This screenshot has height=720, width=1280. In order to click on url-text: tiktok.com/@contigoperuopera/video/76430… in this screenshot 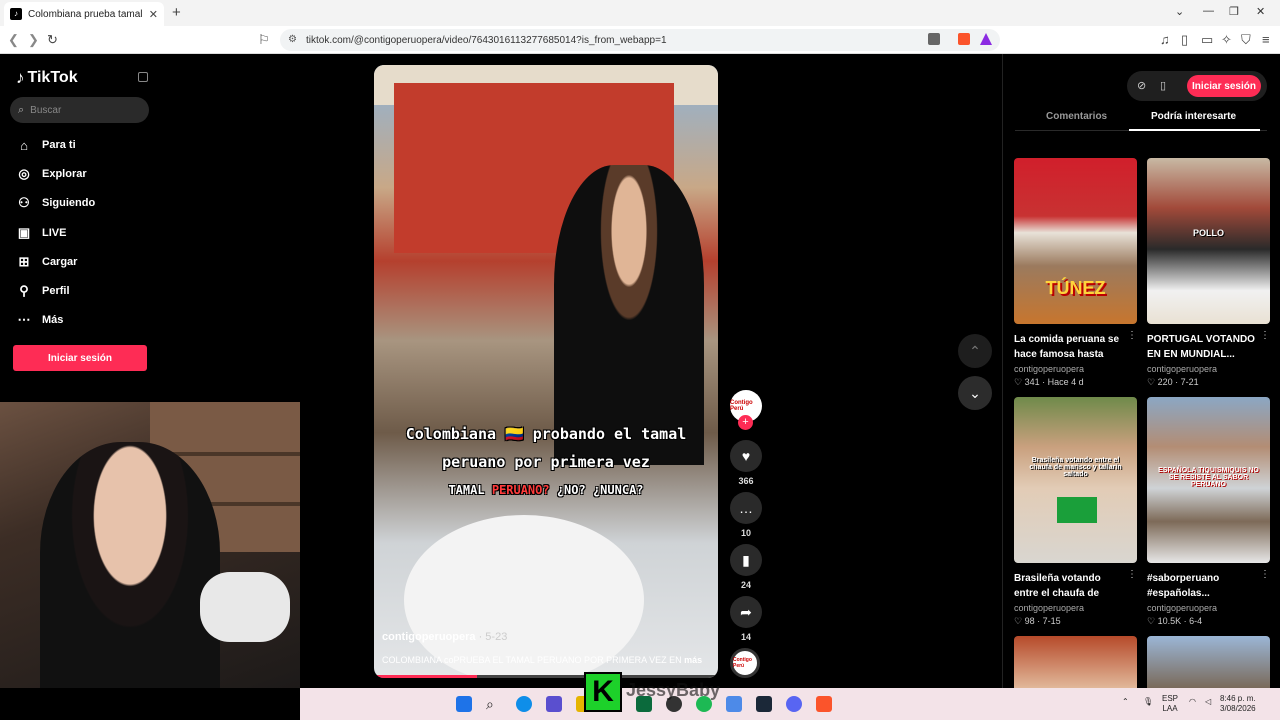, I will do `click(486, 40)`.